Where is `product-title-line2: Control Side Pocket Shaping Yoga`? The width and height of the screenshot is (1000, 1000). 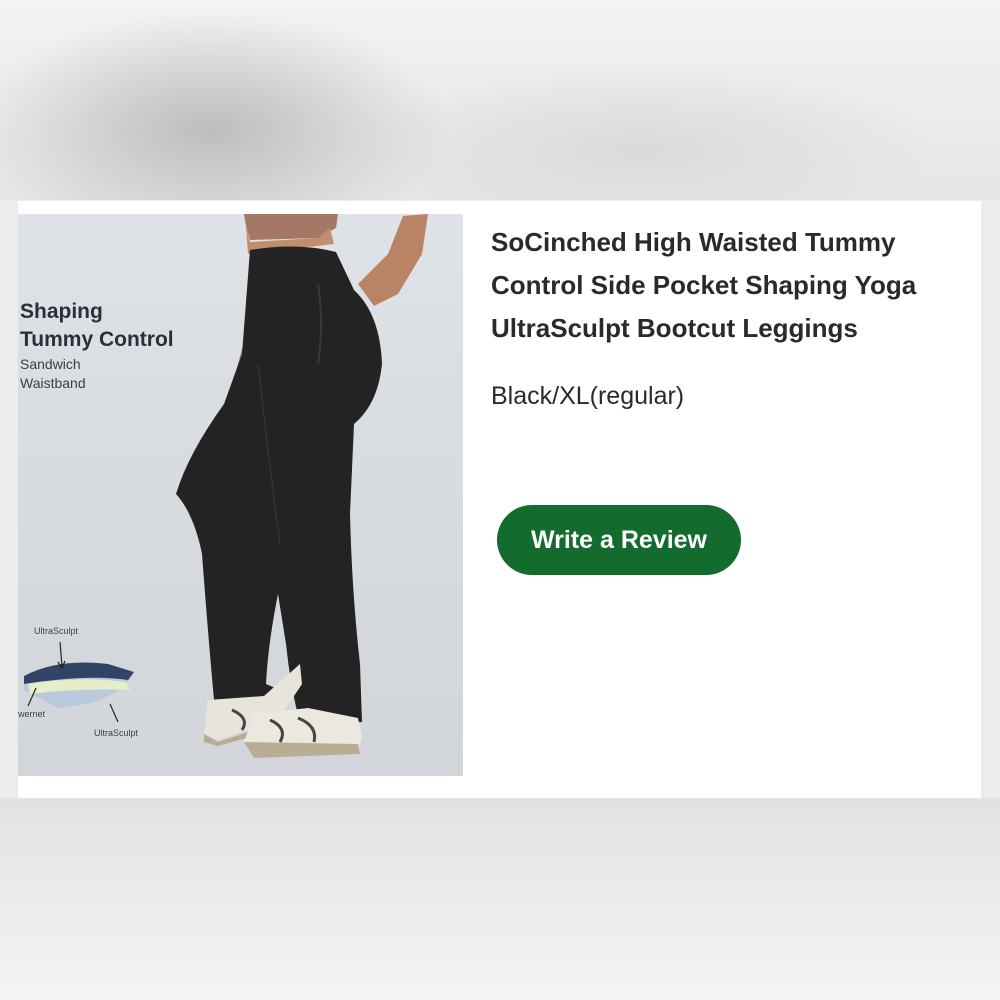 product-title-line2: Control Side Pocket Shaping Yoga is located at coordinates (704, 285).